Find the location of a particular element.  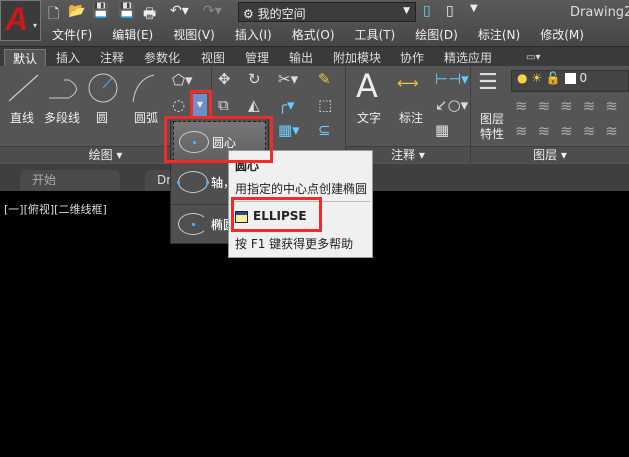

tab-annotate: 注释 is located at coordinates (112, 58).